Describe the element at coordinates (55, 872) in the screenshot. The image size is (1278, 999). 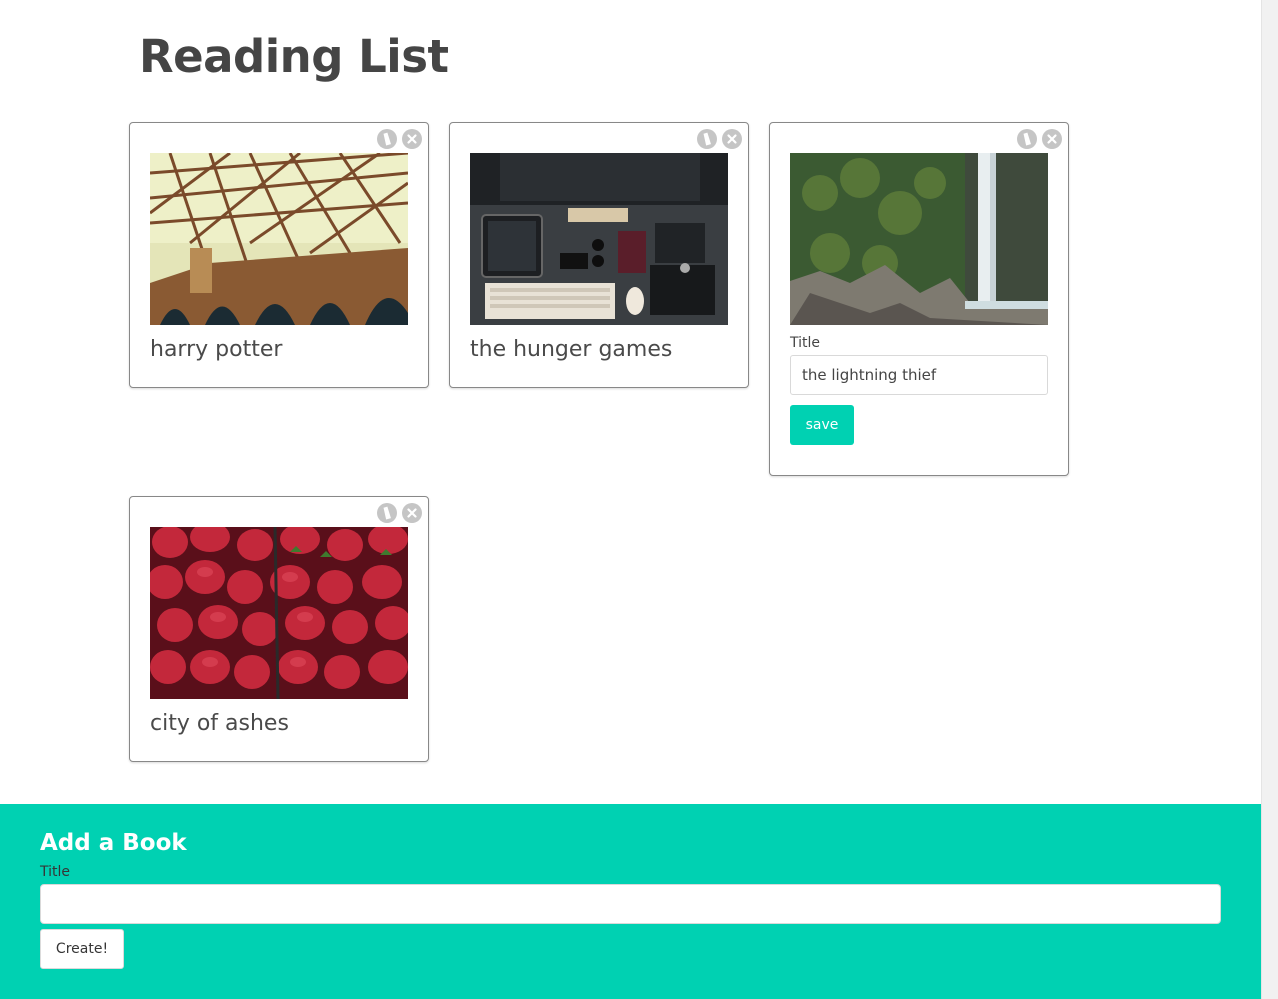
I see `add-title-label: Title` at that location.